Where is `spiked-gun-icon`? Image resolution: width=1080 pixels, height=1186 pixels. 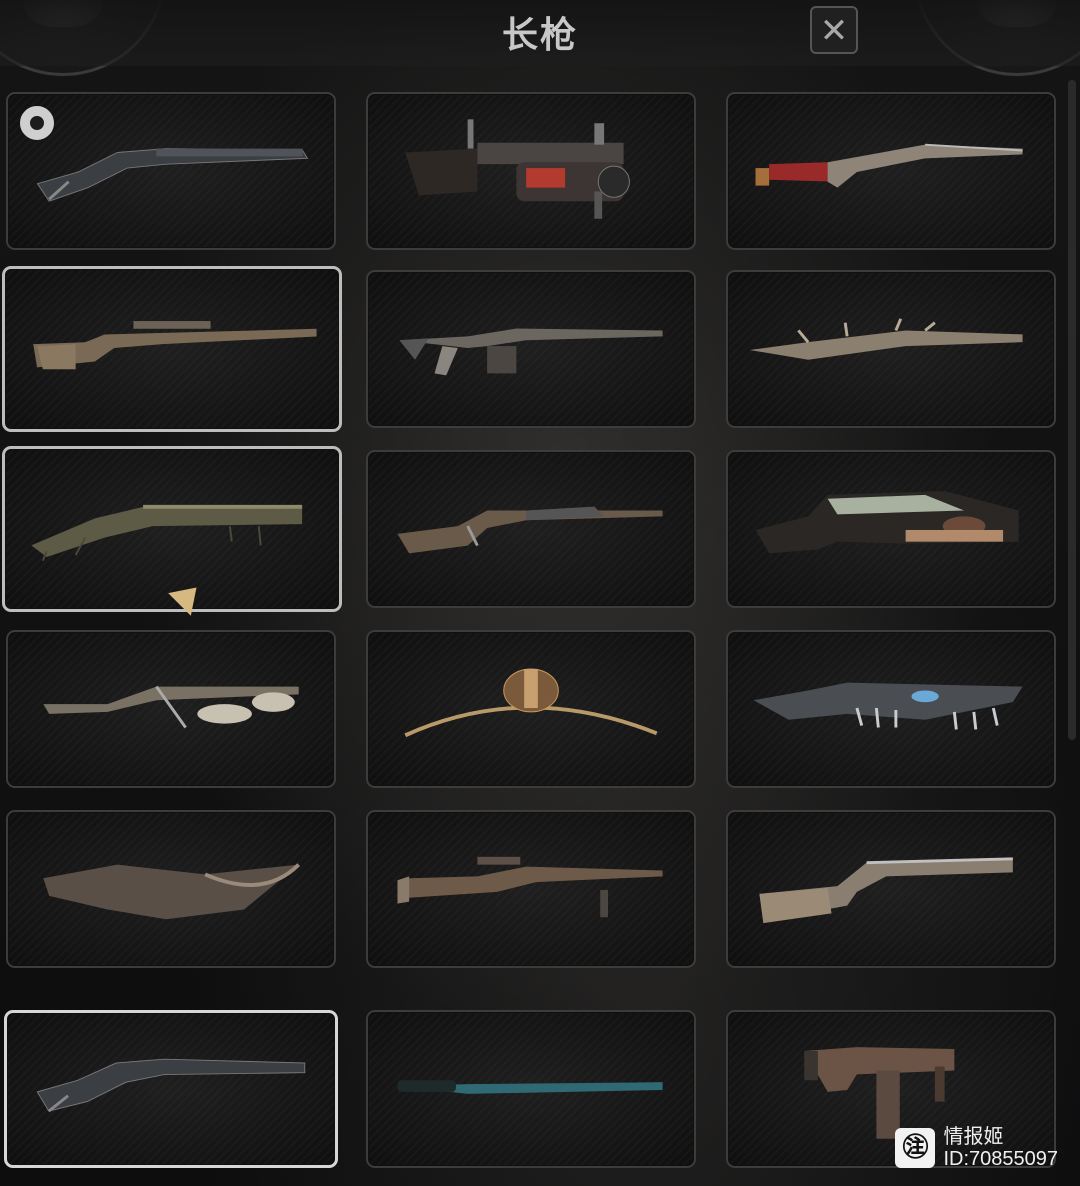
spiked-gun-icon is located at coordinates (888, 706).